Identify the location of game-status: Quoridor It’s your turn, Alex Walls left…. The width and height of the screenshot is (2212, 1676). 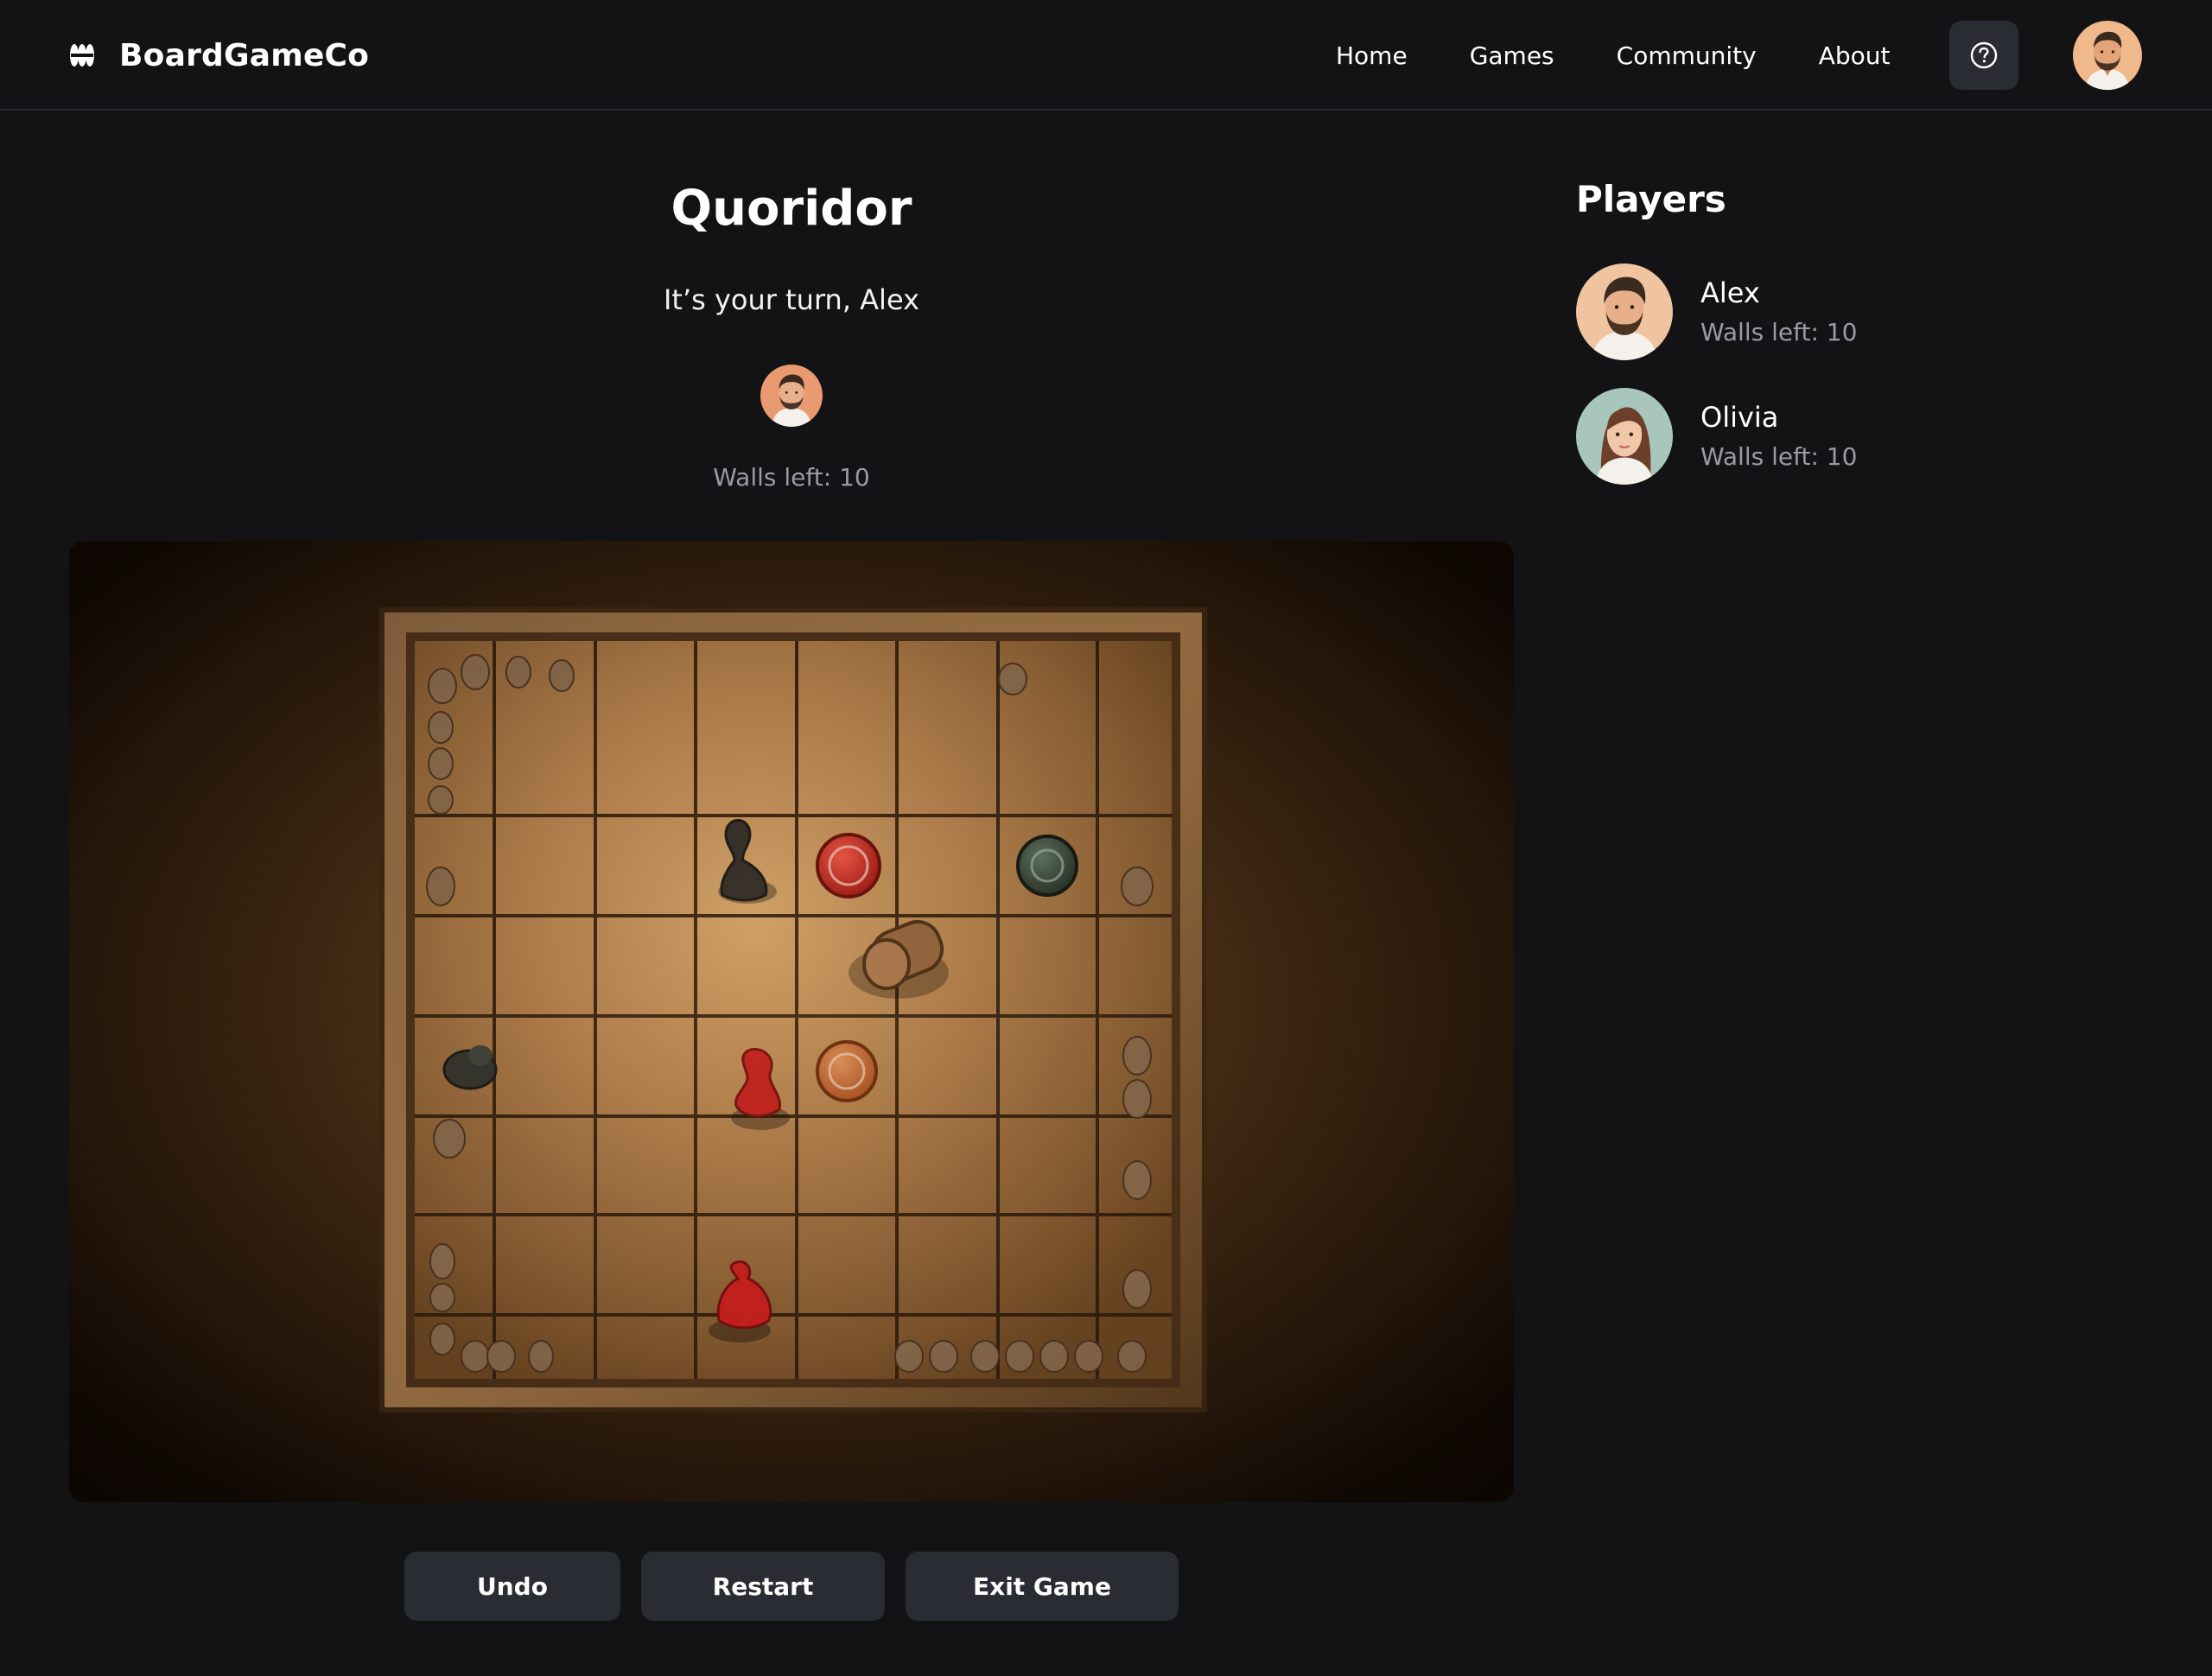
(791, 315).